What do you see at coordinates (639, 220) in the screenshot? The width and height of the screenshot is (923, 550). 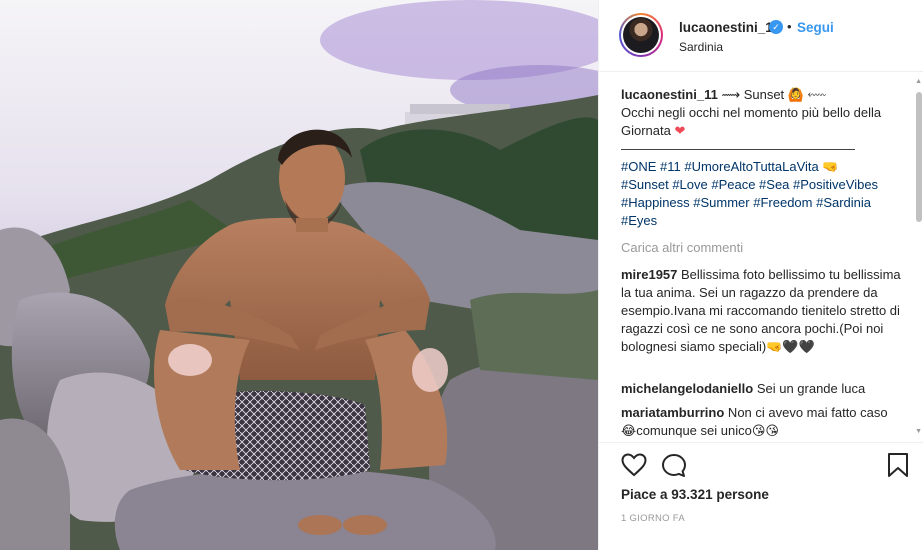 I see `hashtags-line4: #Eyes` at bounding box center [639, 220].